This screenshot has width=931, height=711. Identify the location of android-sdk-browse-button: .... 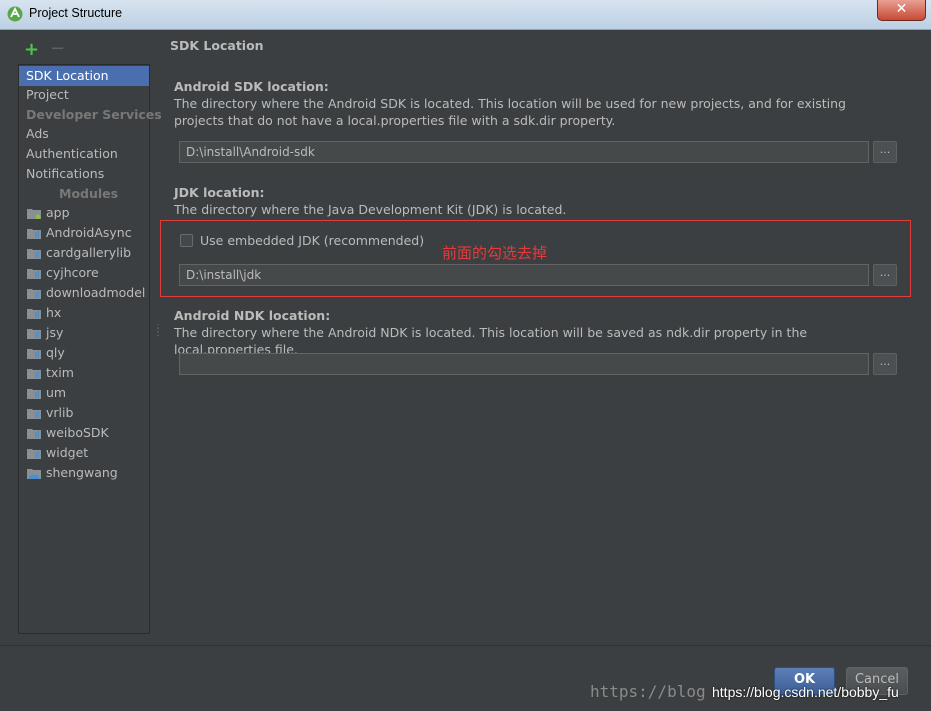
(885, 152).